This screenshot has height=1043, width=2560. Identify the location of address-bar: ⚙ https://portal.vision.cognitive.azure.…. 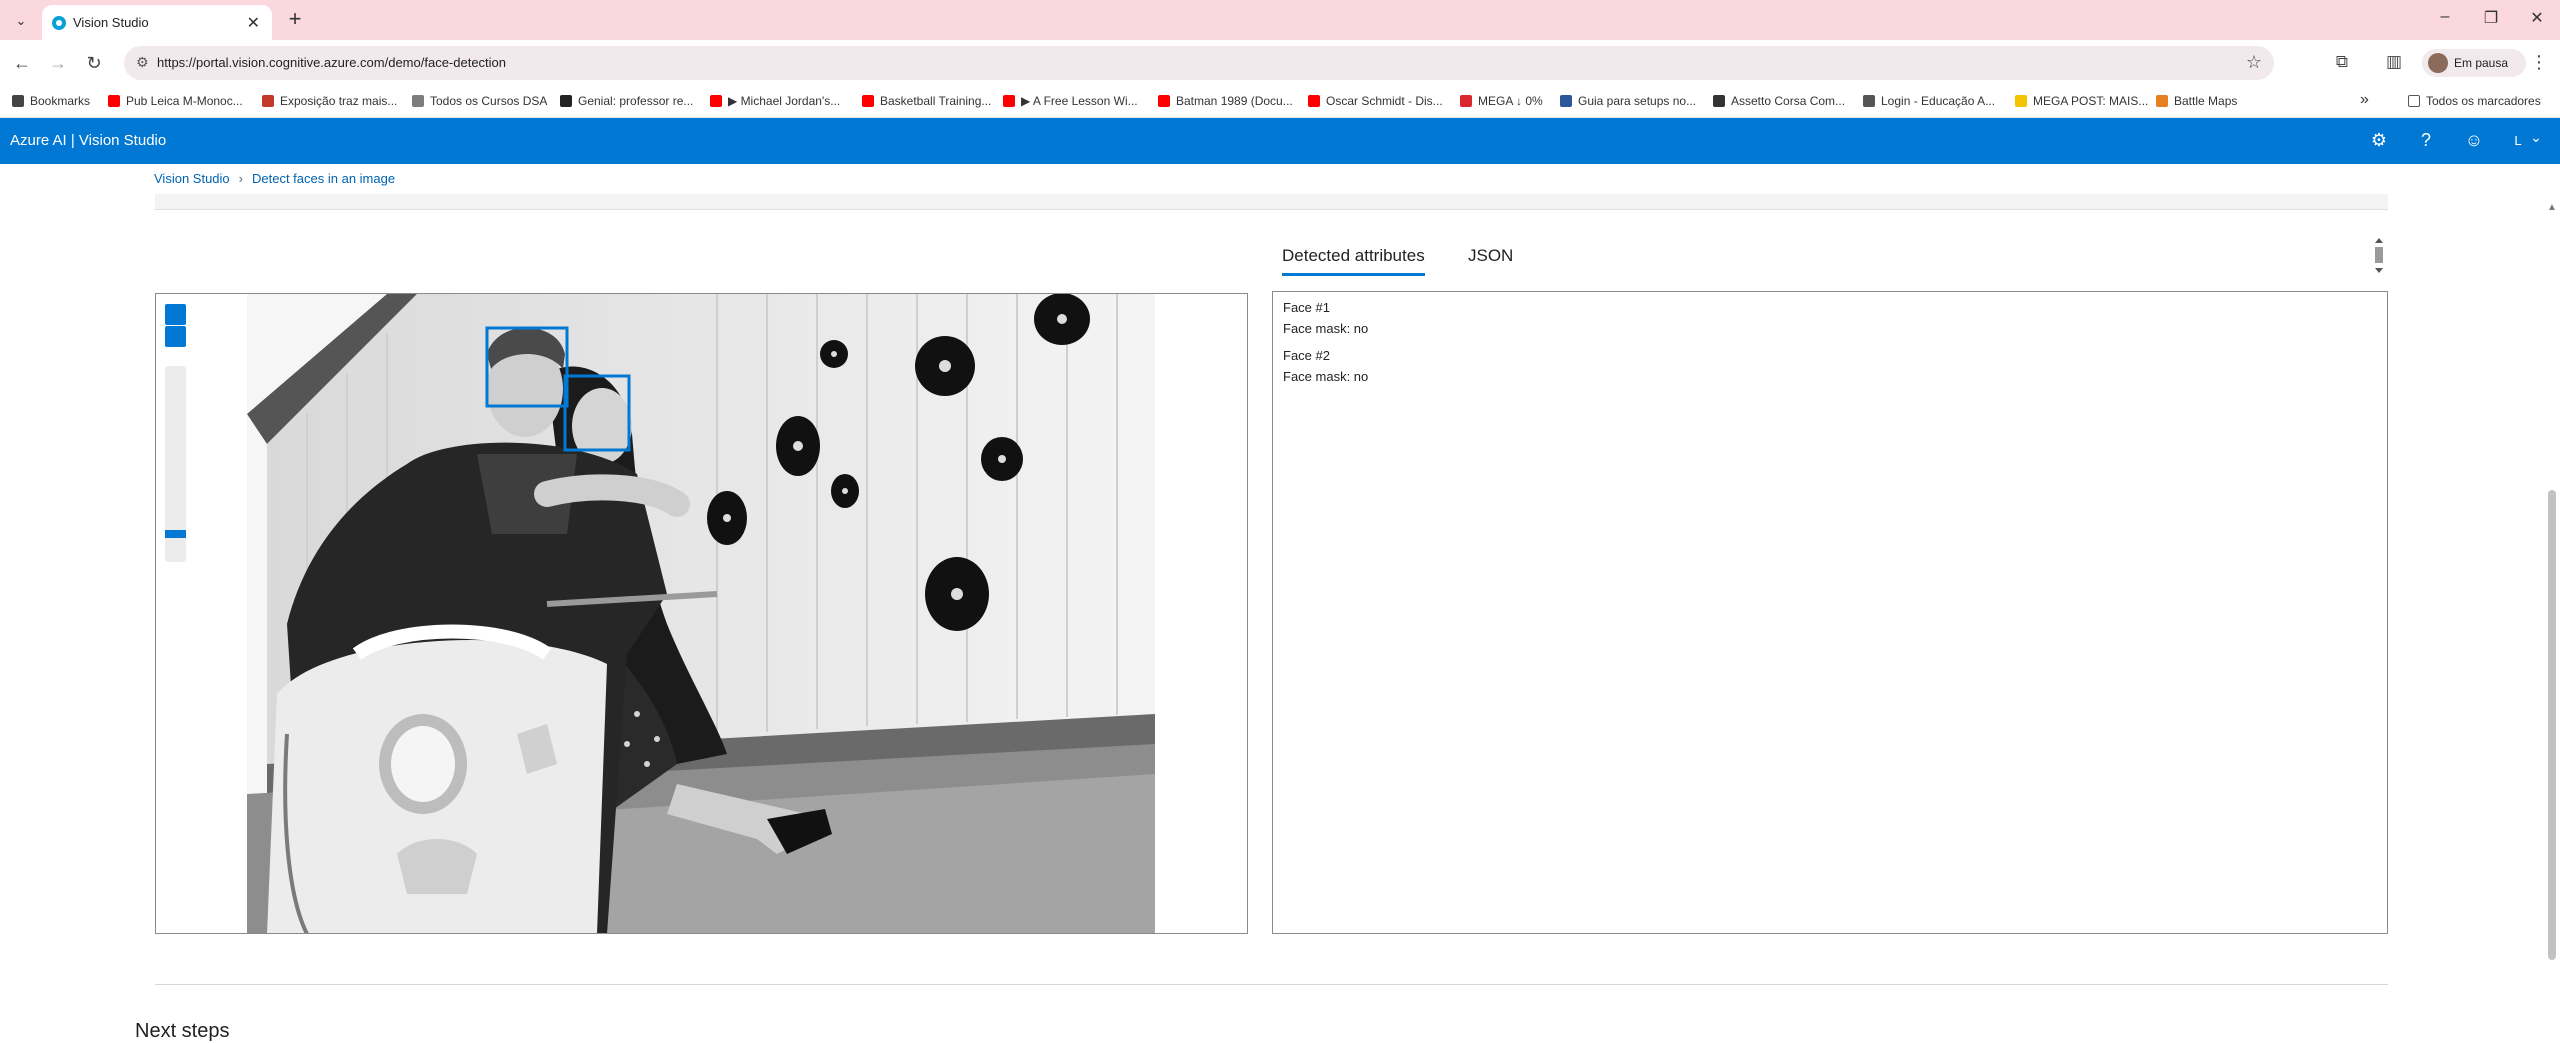
(1199, 63).